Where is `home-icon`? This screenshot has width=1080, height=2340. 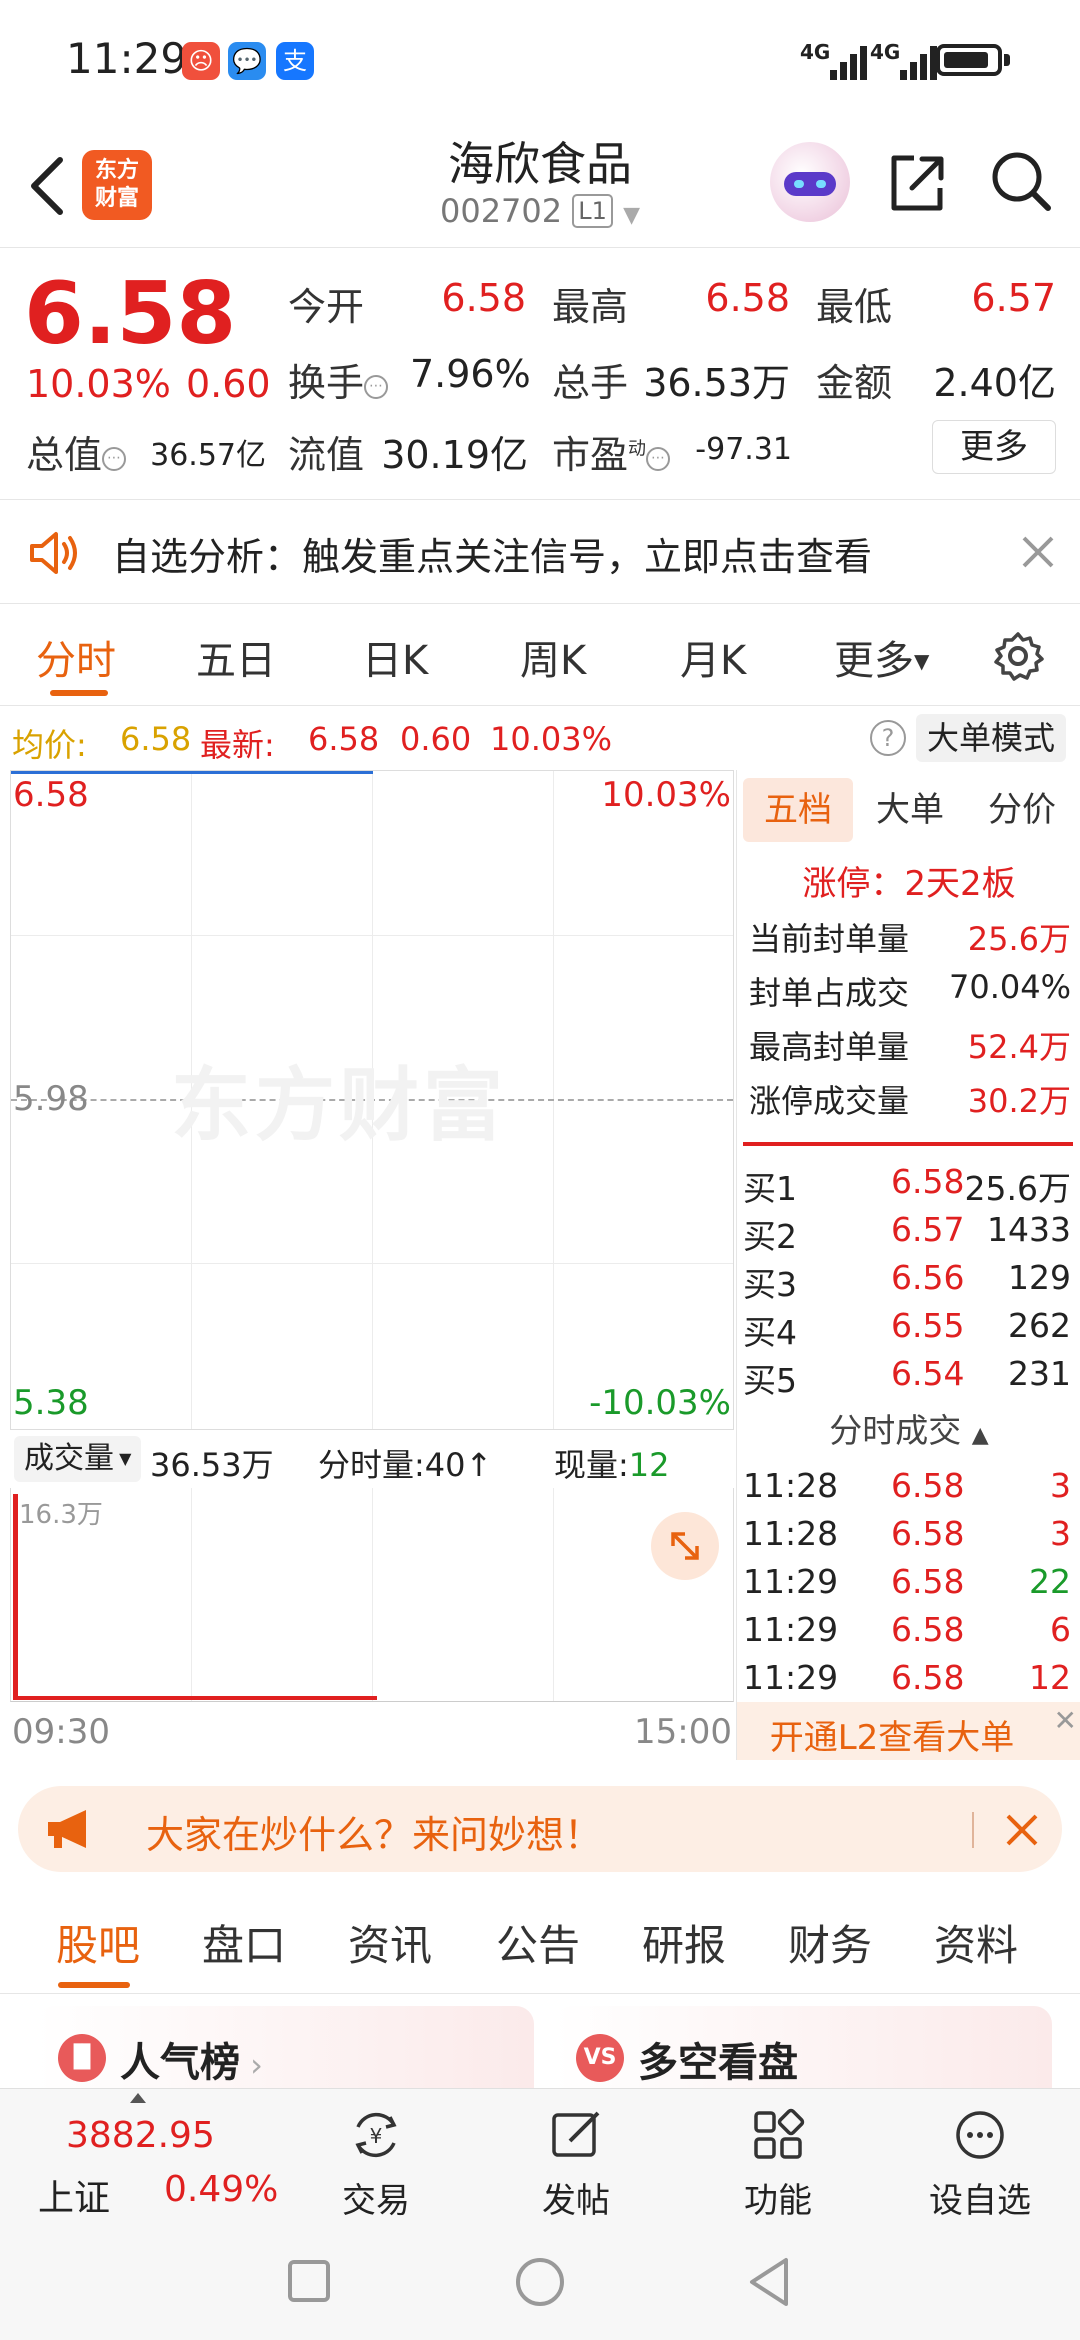
home-icon is located at coordinates (540, 2282).